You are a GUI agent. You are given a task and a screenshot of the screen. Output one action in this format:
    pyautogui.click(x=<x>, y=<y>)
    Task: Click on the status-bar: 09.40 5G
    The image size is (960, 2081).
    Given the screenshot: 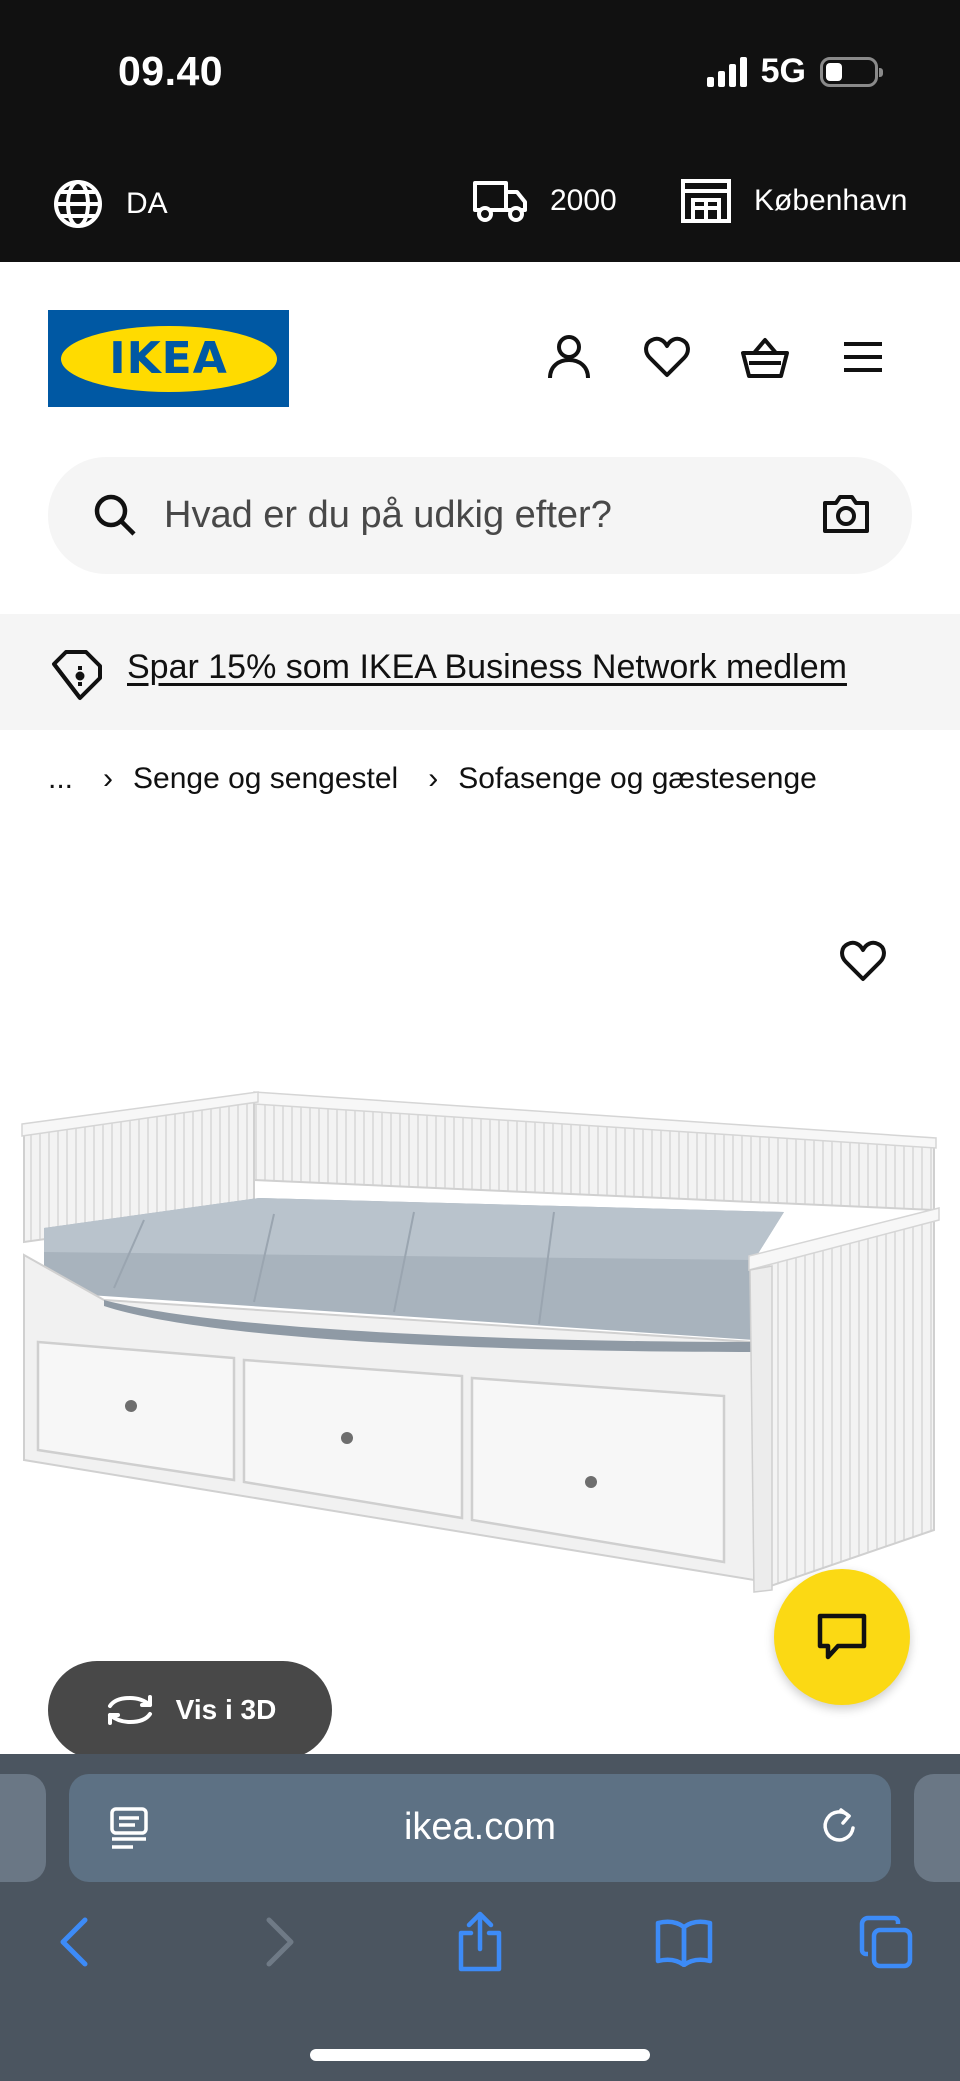 What is the action you would take?
    pyautogui.click(x=480, y=70)
    